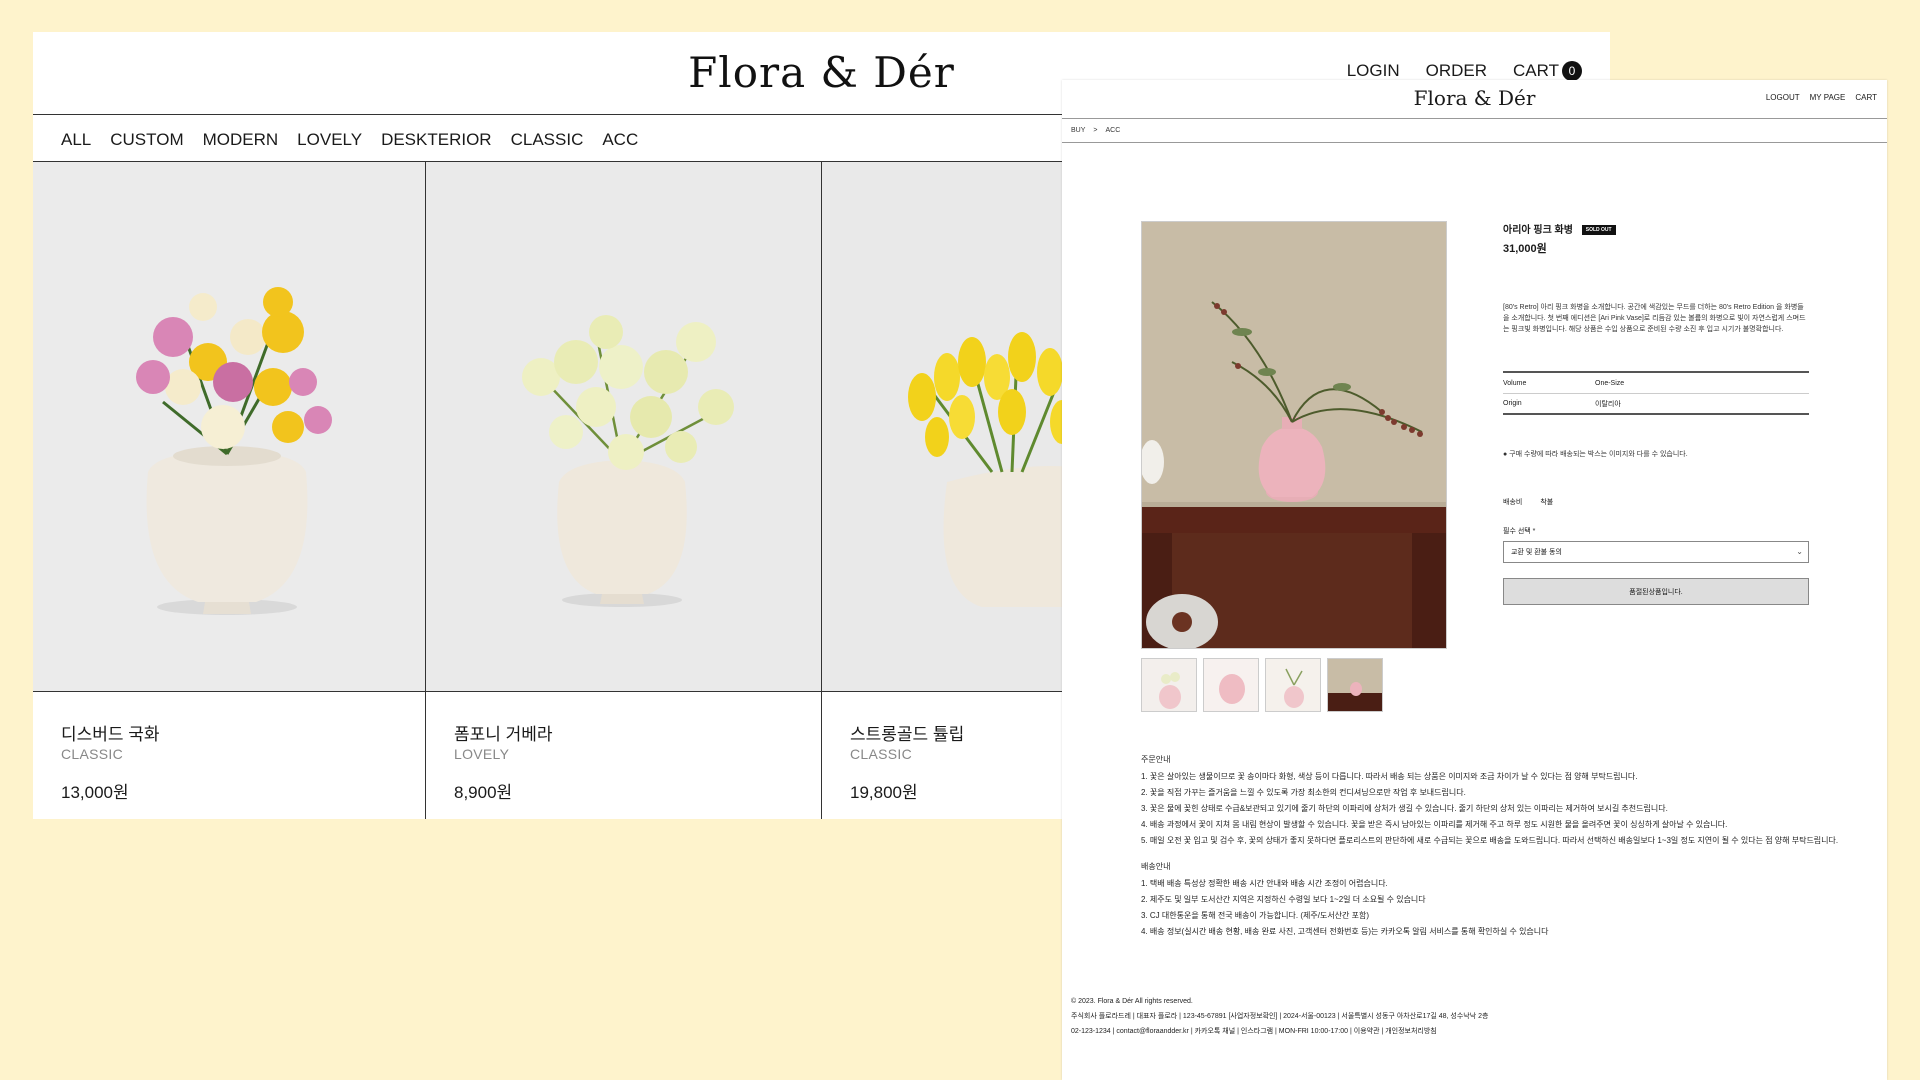  I want to click on option-label: 필수 선택 *, so click(1519, 531).